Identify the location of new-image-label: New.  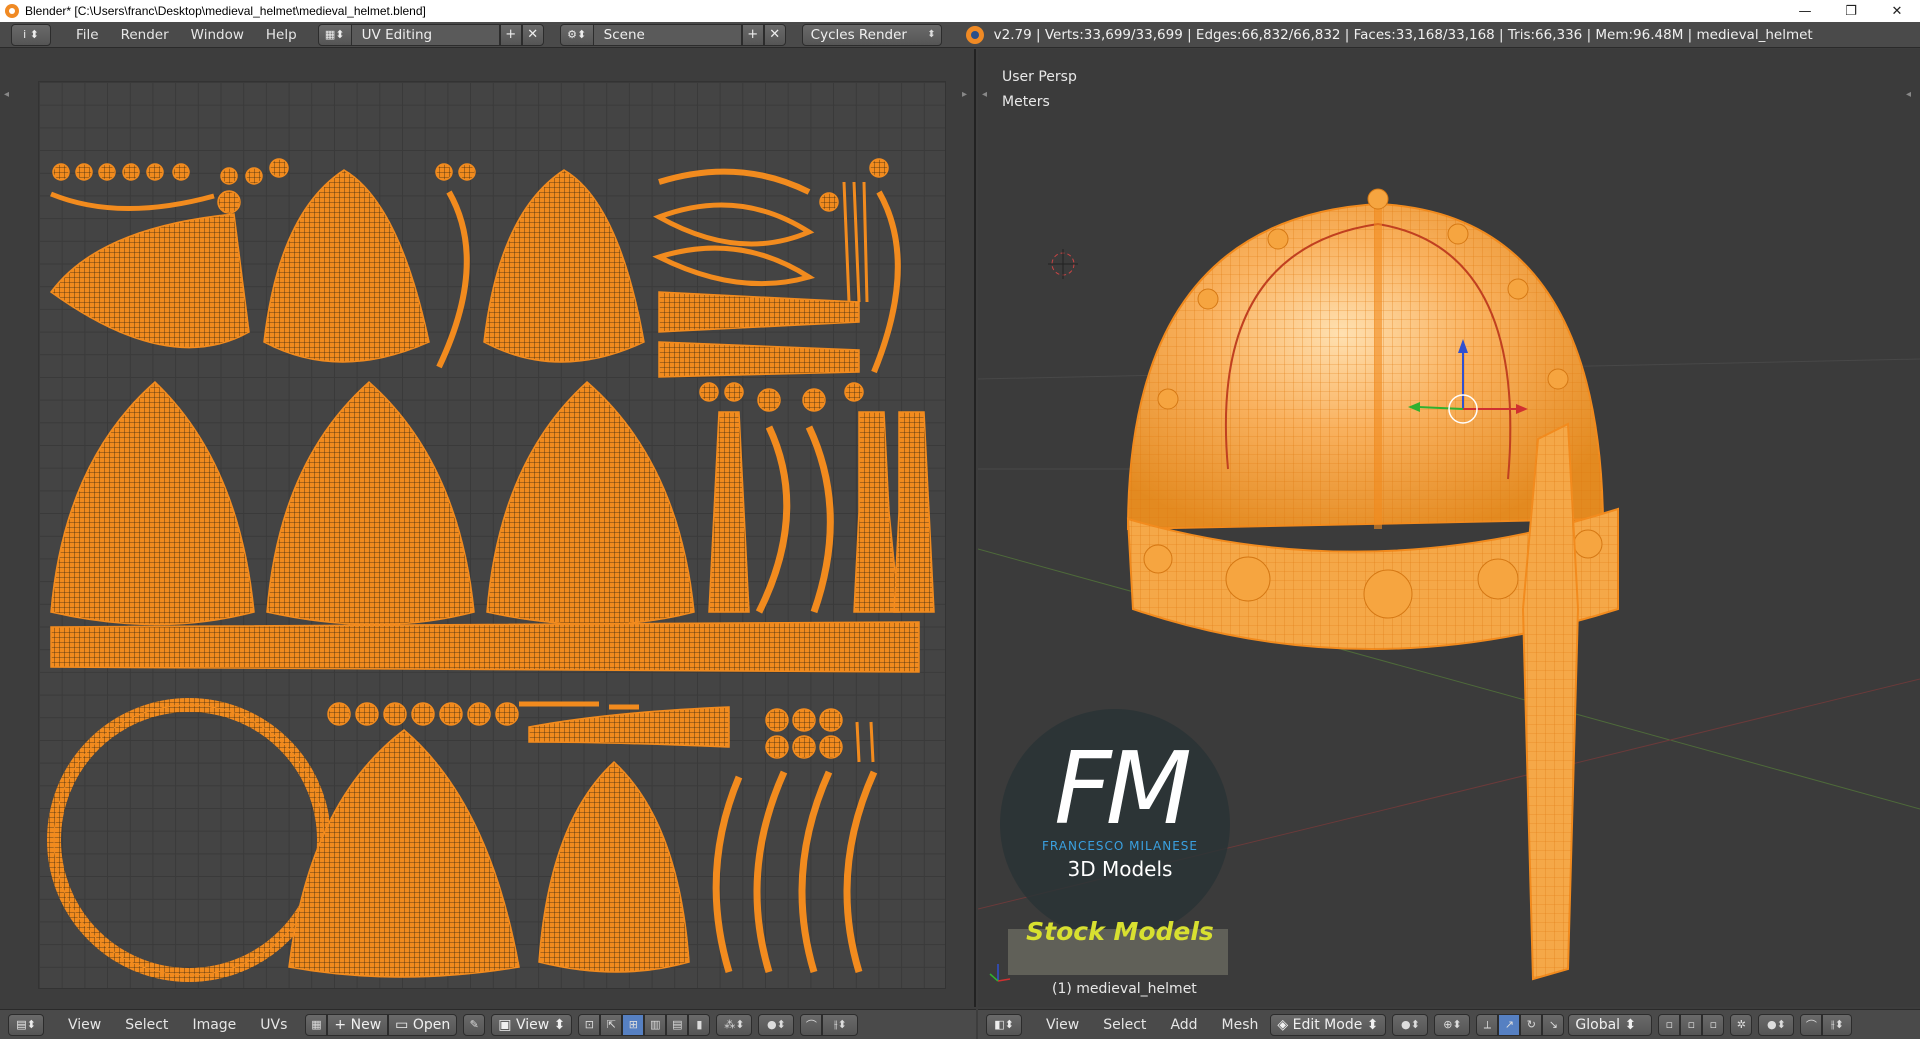
(366, 1024).